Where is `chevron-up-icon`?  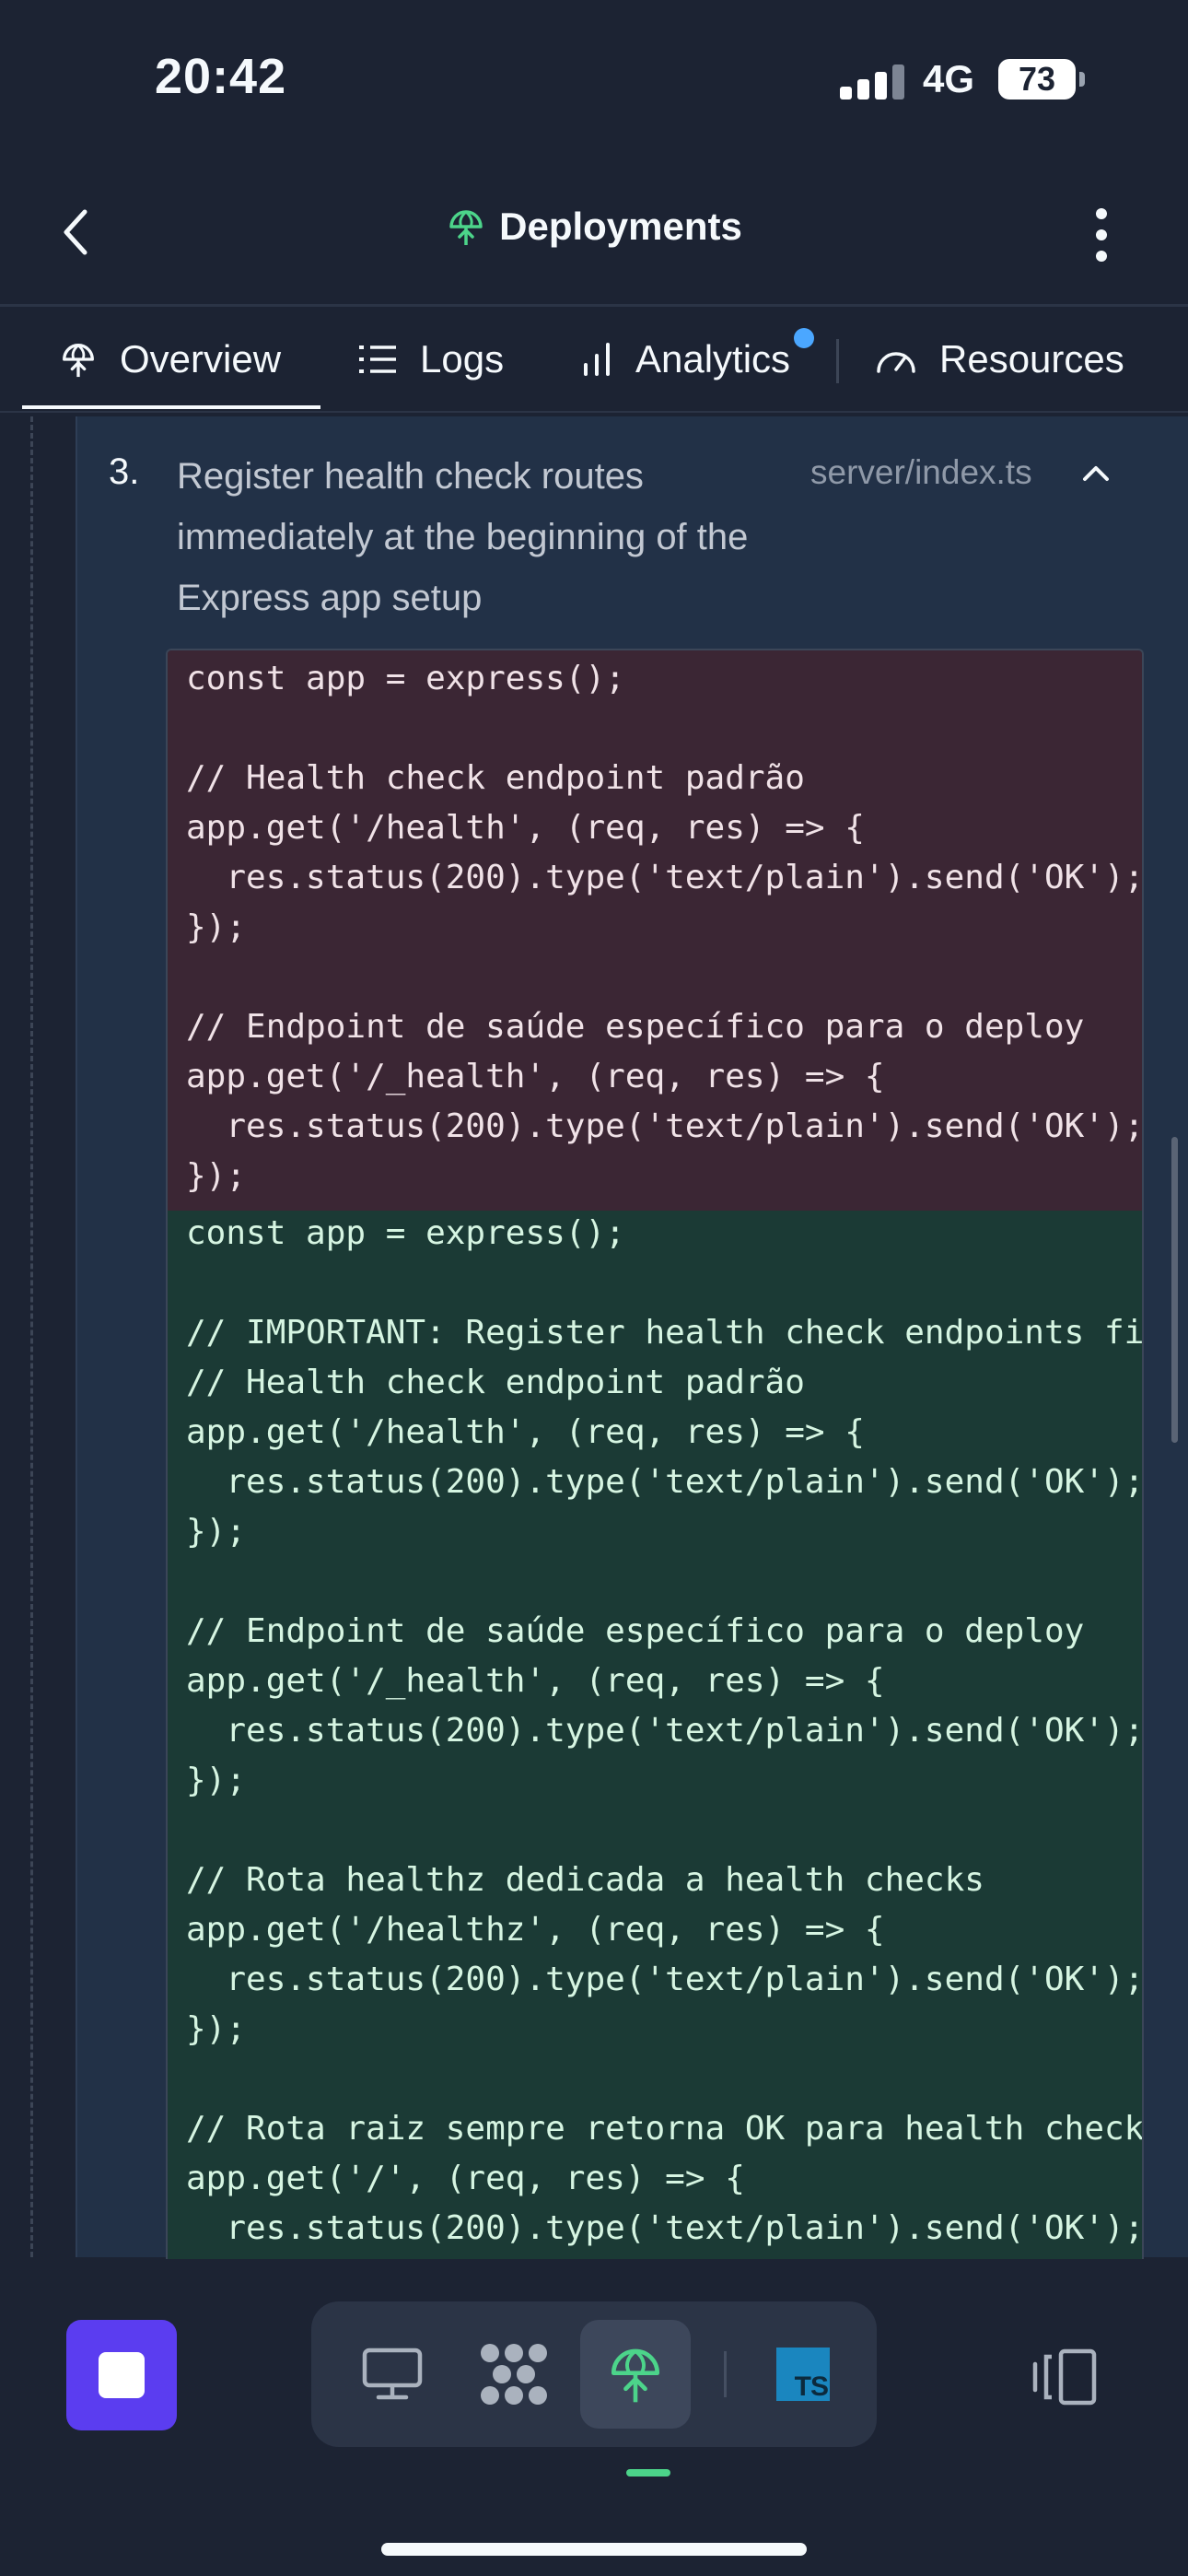
chevron-up-icon is located at coordinates (1096, 473).